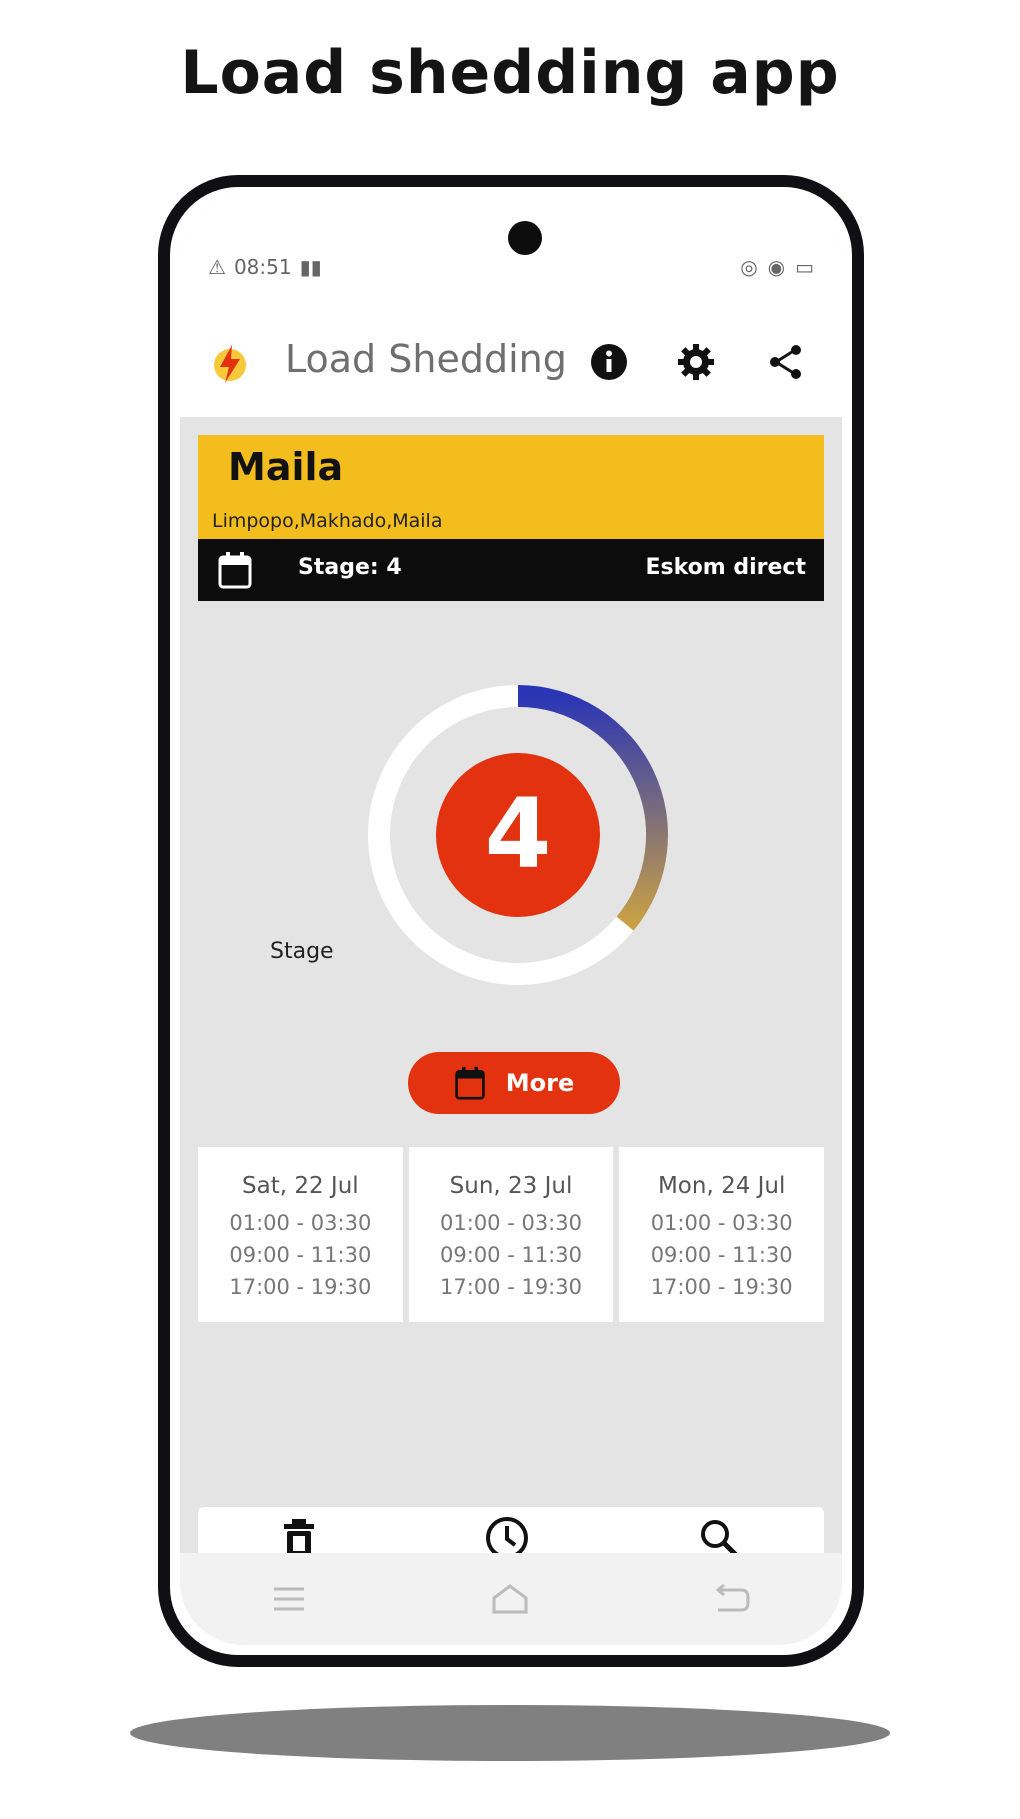 This screenshot has height=1819, width=1020. Describe the element at coordinates (262, 267) in the screenshot. I see `status-time: 08:51` at that location.